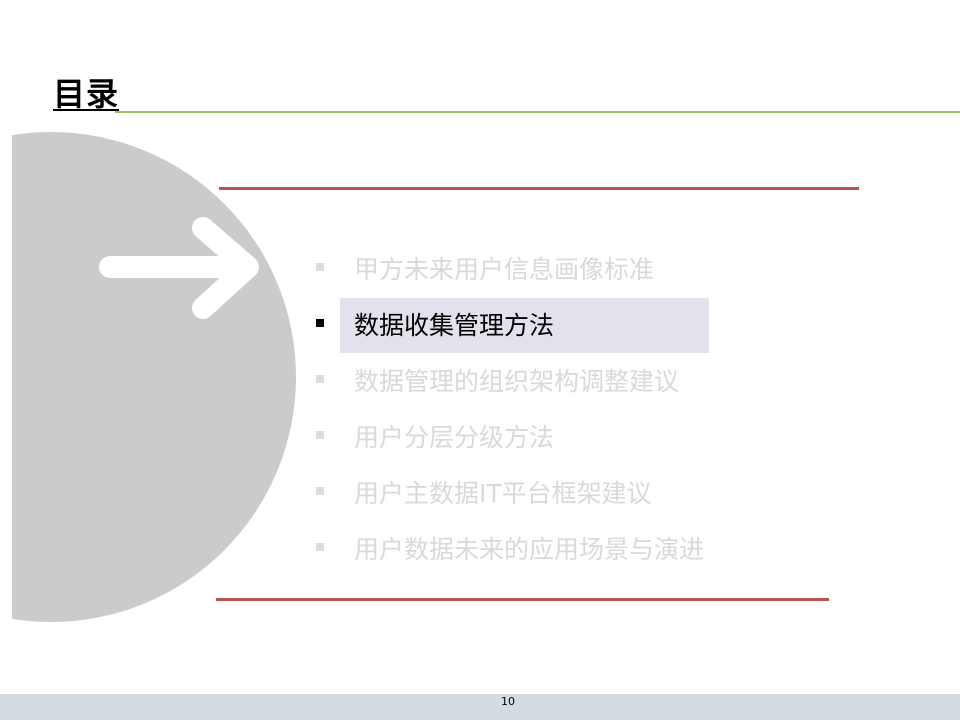  Describe the element at coordinates (508, 701) in the screenshot. I see `page-number: 10` at that location.